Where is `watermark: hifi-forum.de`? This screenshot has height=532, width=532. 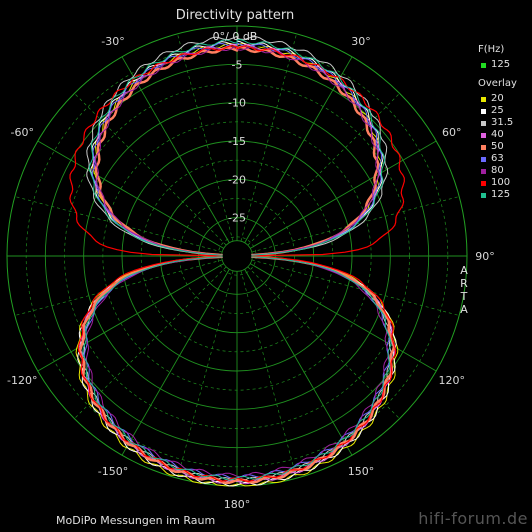 watermark: hifi-forum.de is located at coordinates (473, 518).